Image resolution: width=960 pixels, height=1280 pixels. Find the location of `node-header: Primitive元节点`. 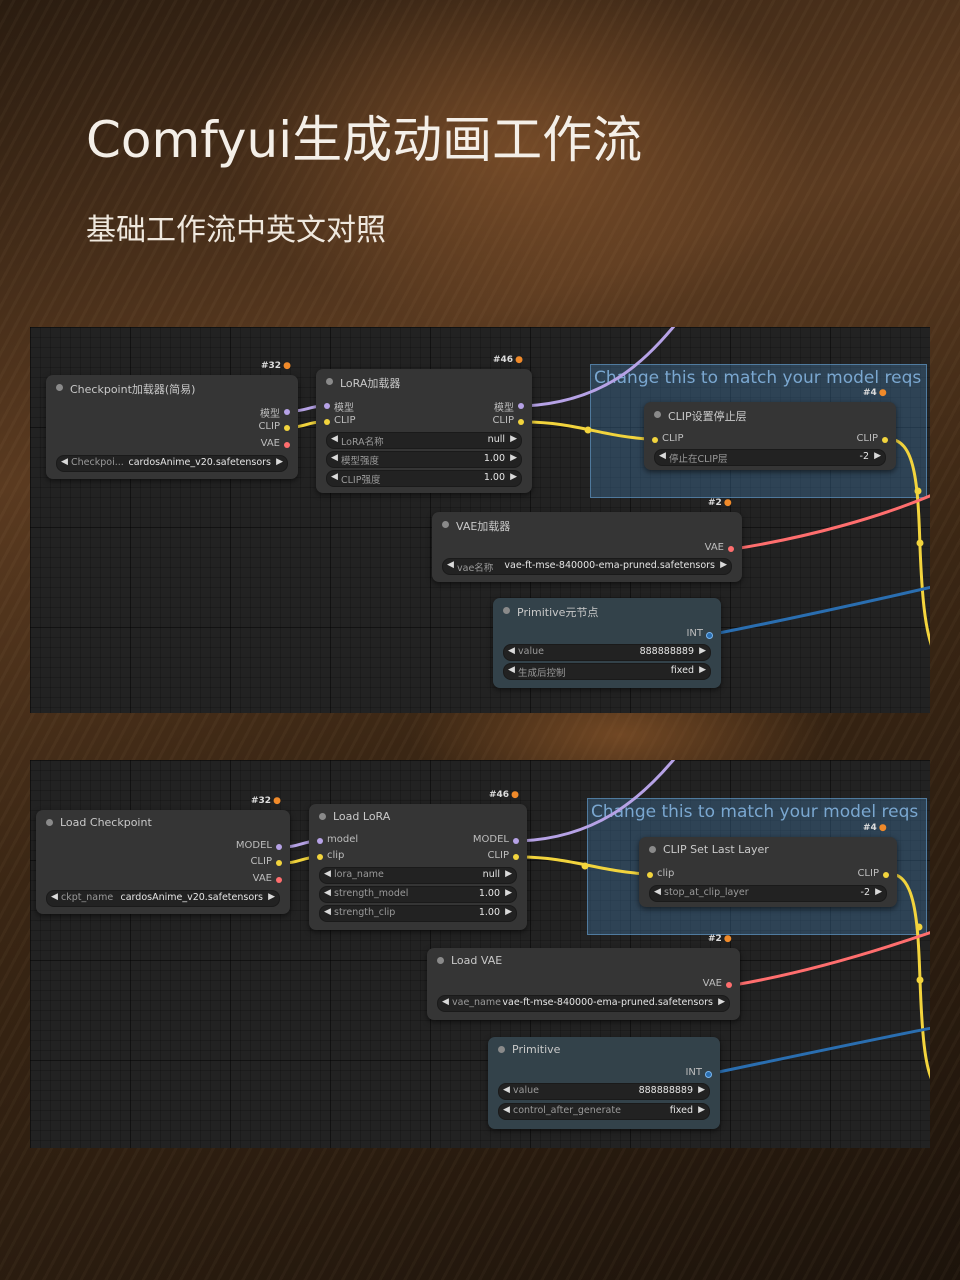

node-header: Primitive元节点 is located at coordinates (607, 611).